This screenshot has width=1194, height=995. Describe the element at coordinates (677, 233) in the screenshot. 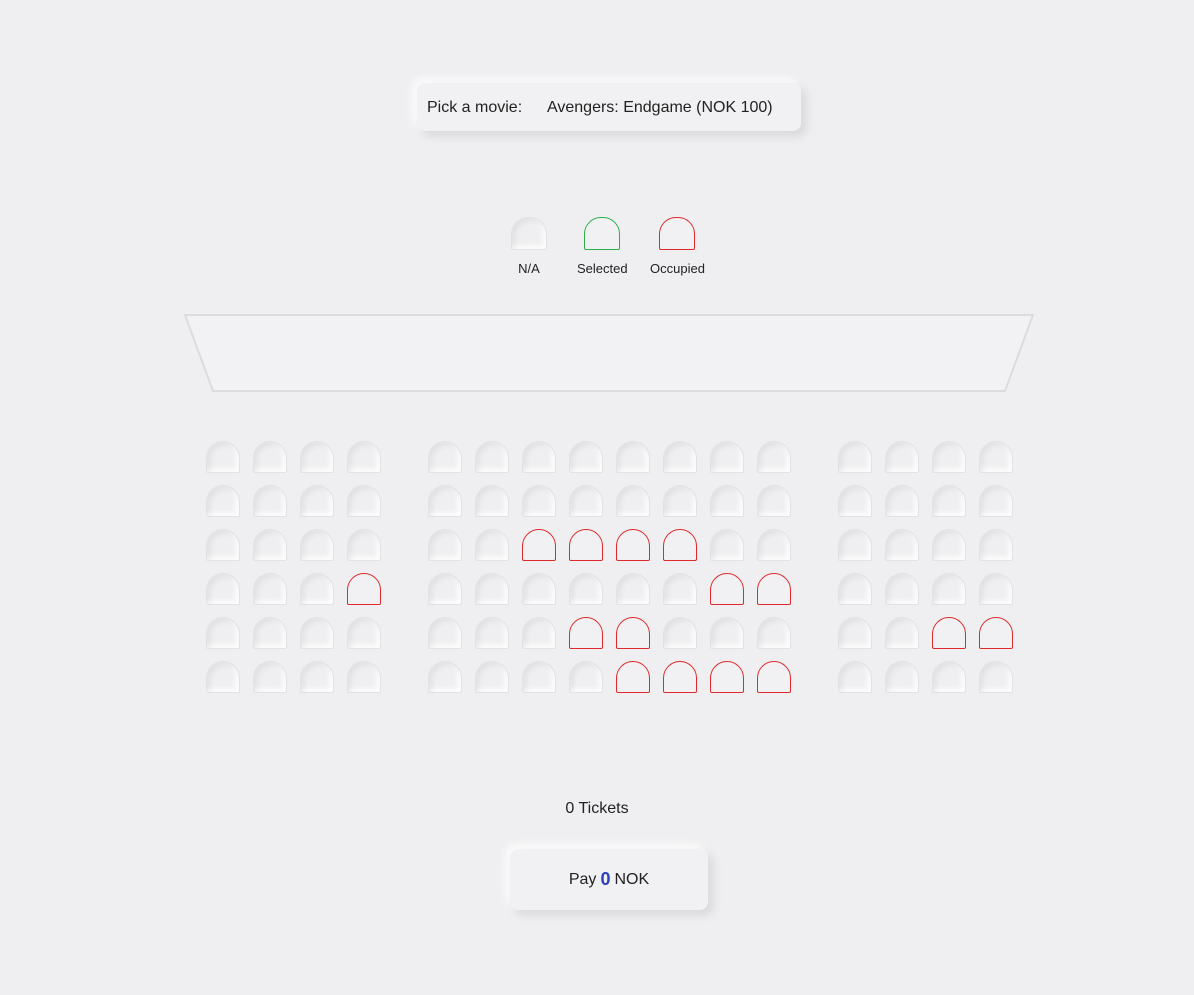

I see `legend-occupied-seat-icon` at that location.